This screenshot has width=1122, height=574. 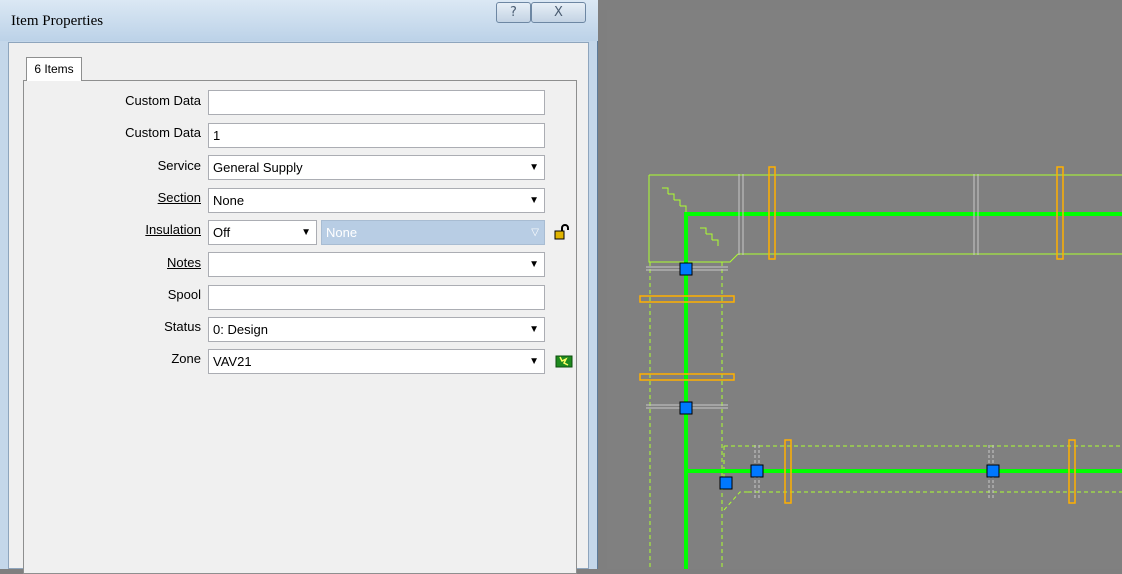 I want to click on spool-input, so click(x=376, y=297).